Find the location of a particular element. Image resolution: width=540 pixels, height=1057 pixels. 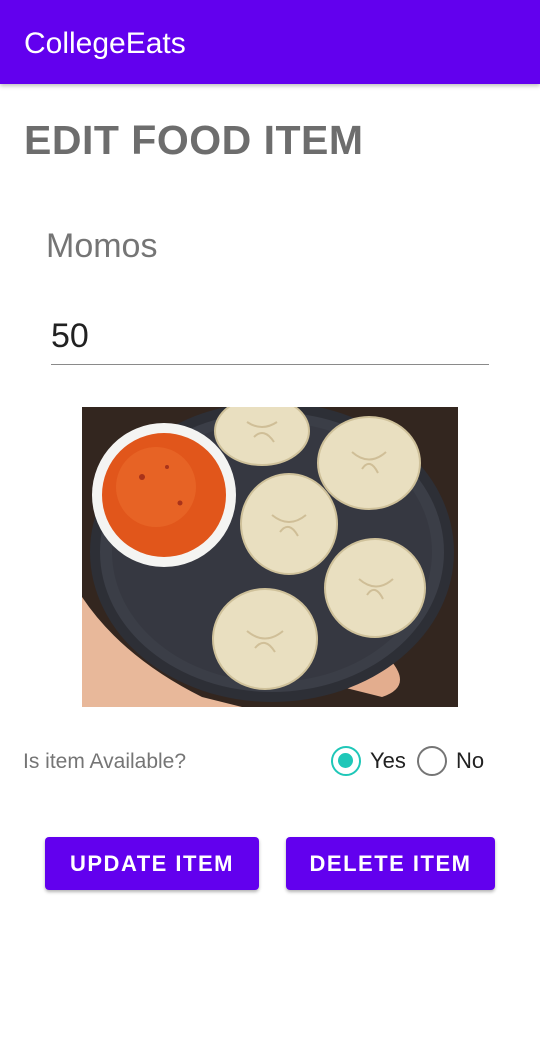

radio-yes-label: Yes is located at coordinates (388, 760).